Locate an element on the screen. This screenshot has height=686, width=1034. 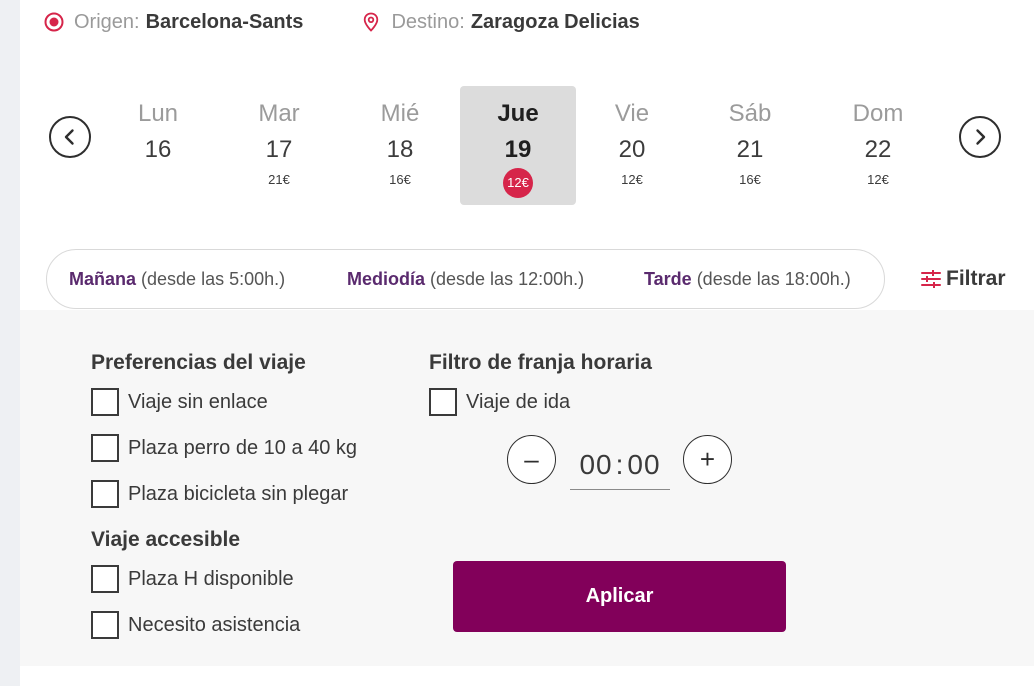
checkbox-label: Necesito asistencia is located at coordinates (214, 624).